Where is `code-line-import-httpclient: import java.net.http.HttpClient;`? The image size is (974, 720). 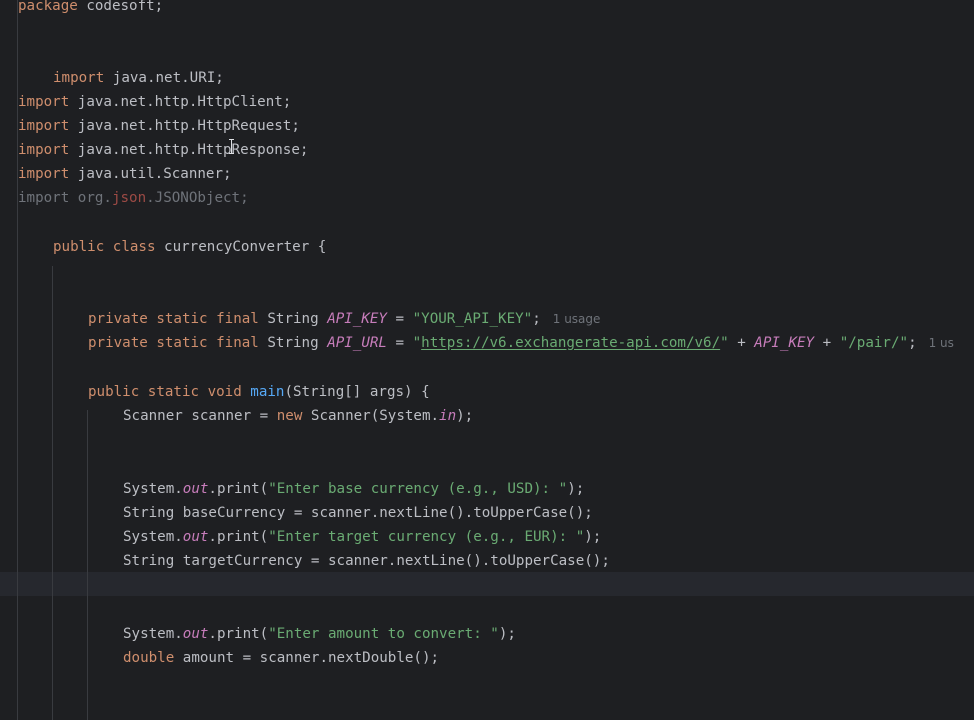 code-line-import-httpclient: import java.net.http.HttpClient; is located at coordinates (154, 102).